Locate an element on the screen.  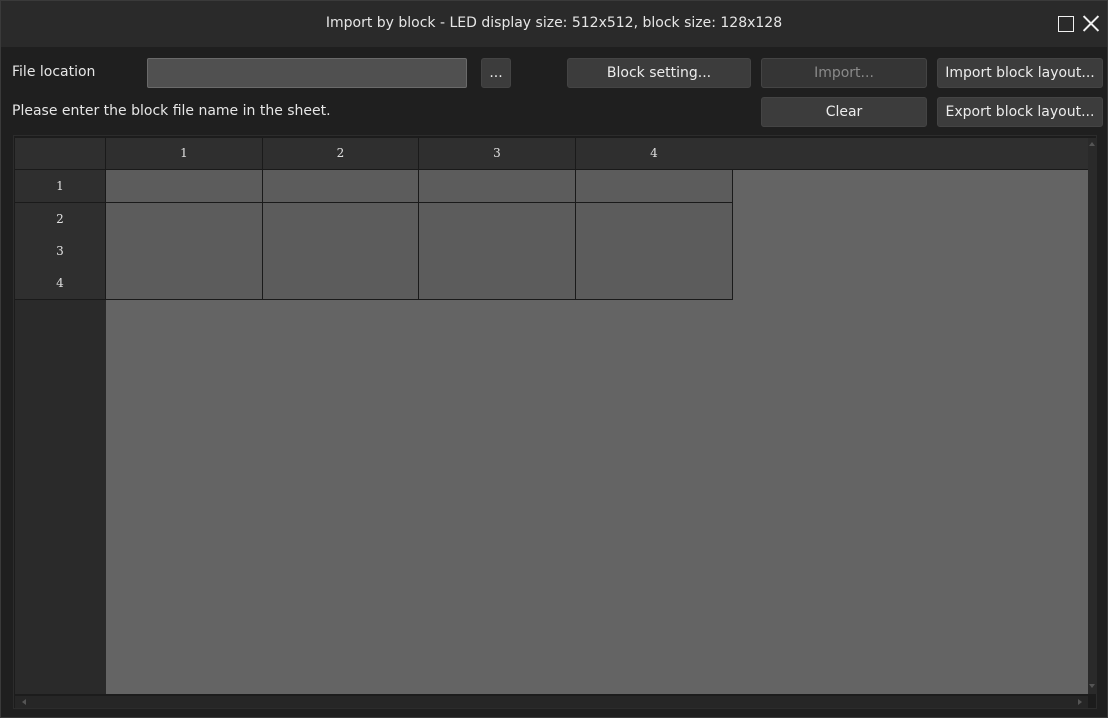
column-header: 2 is located at coordinates (341, 154).